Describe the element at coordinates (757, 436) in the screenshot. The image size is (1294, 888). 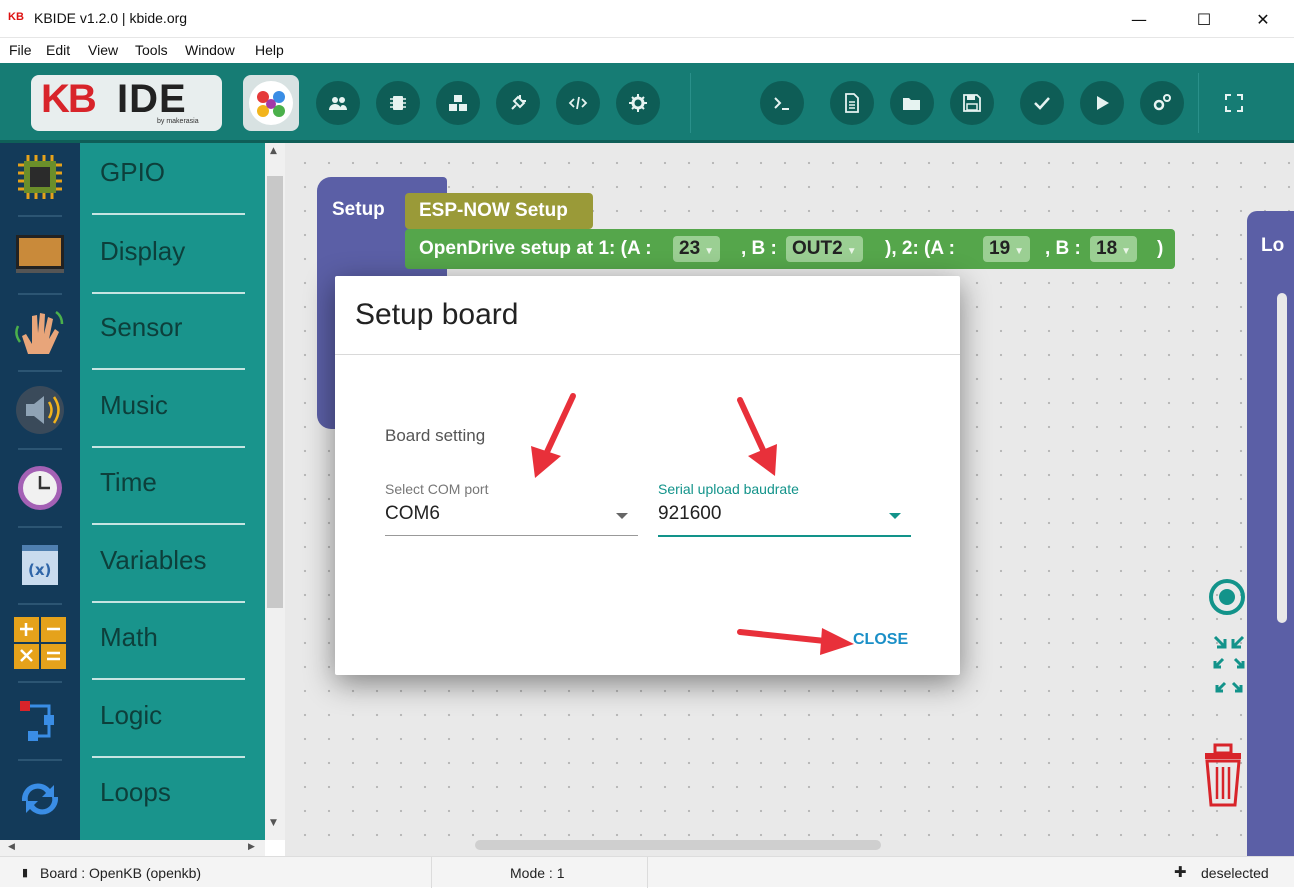
I see `arrow-to-baudrate` at that location.